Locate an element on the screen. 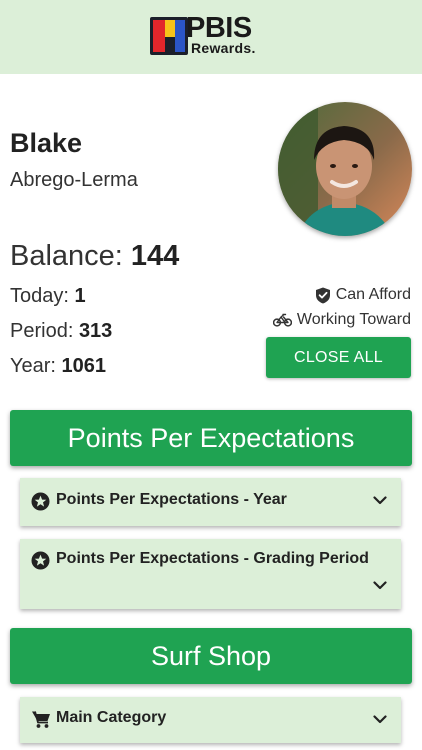 The image size is (422, 750). bicycle-icon is located at coordinates (282, 320).